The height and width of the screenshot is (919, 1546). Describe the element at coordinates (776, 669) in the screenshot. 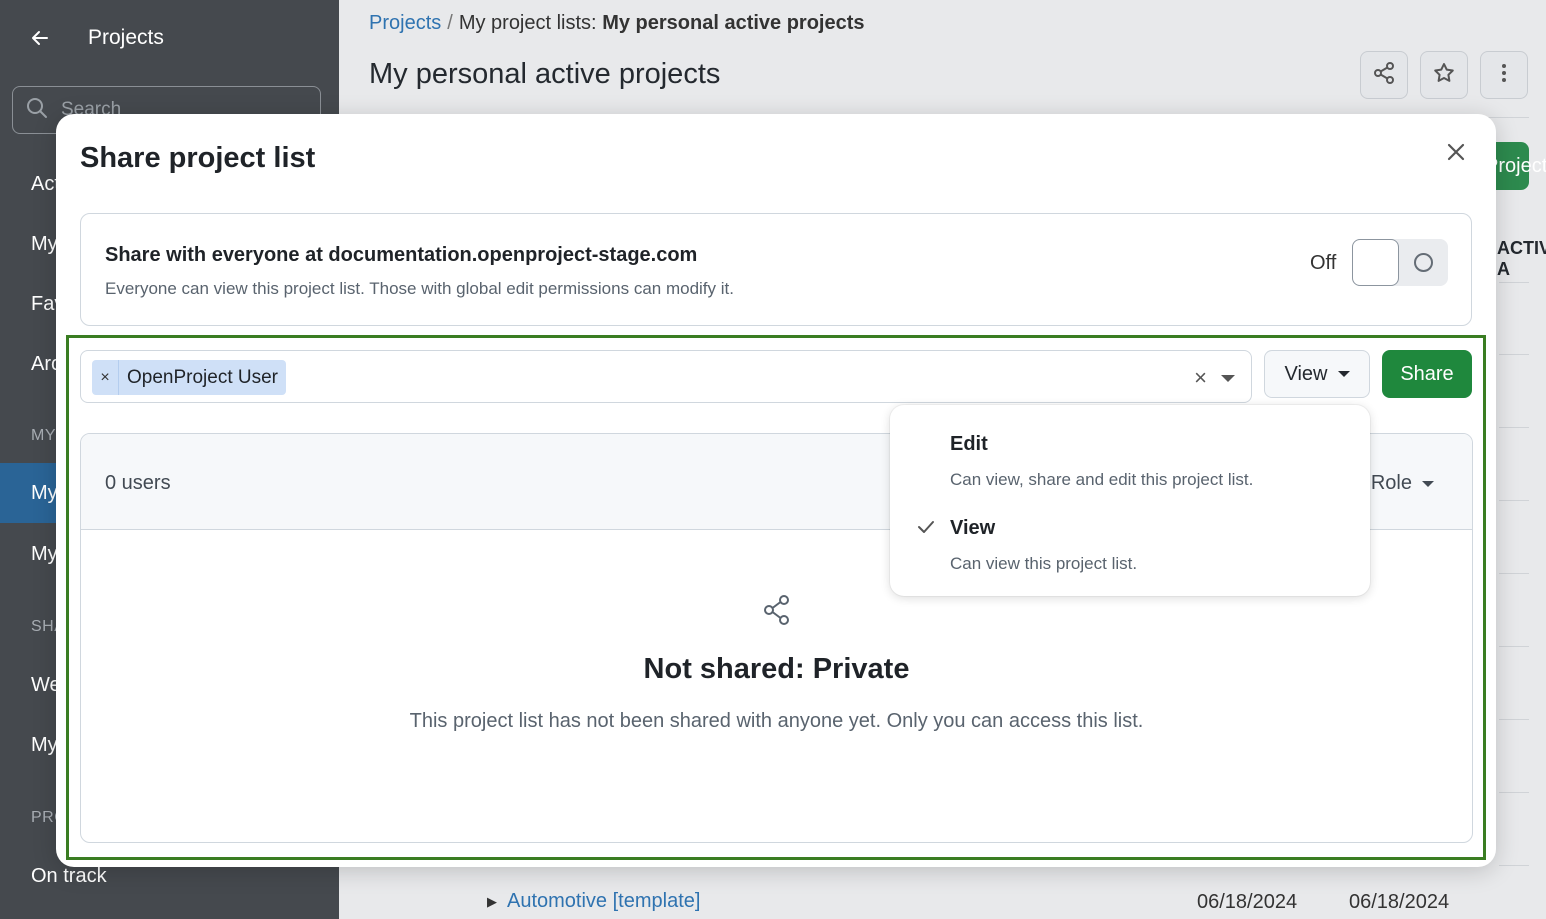

I see `empty-state-title: Not shared: Private` at that location.